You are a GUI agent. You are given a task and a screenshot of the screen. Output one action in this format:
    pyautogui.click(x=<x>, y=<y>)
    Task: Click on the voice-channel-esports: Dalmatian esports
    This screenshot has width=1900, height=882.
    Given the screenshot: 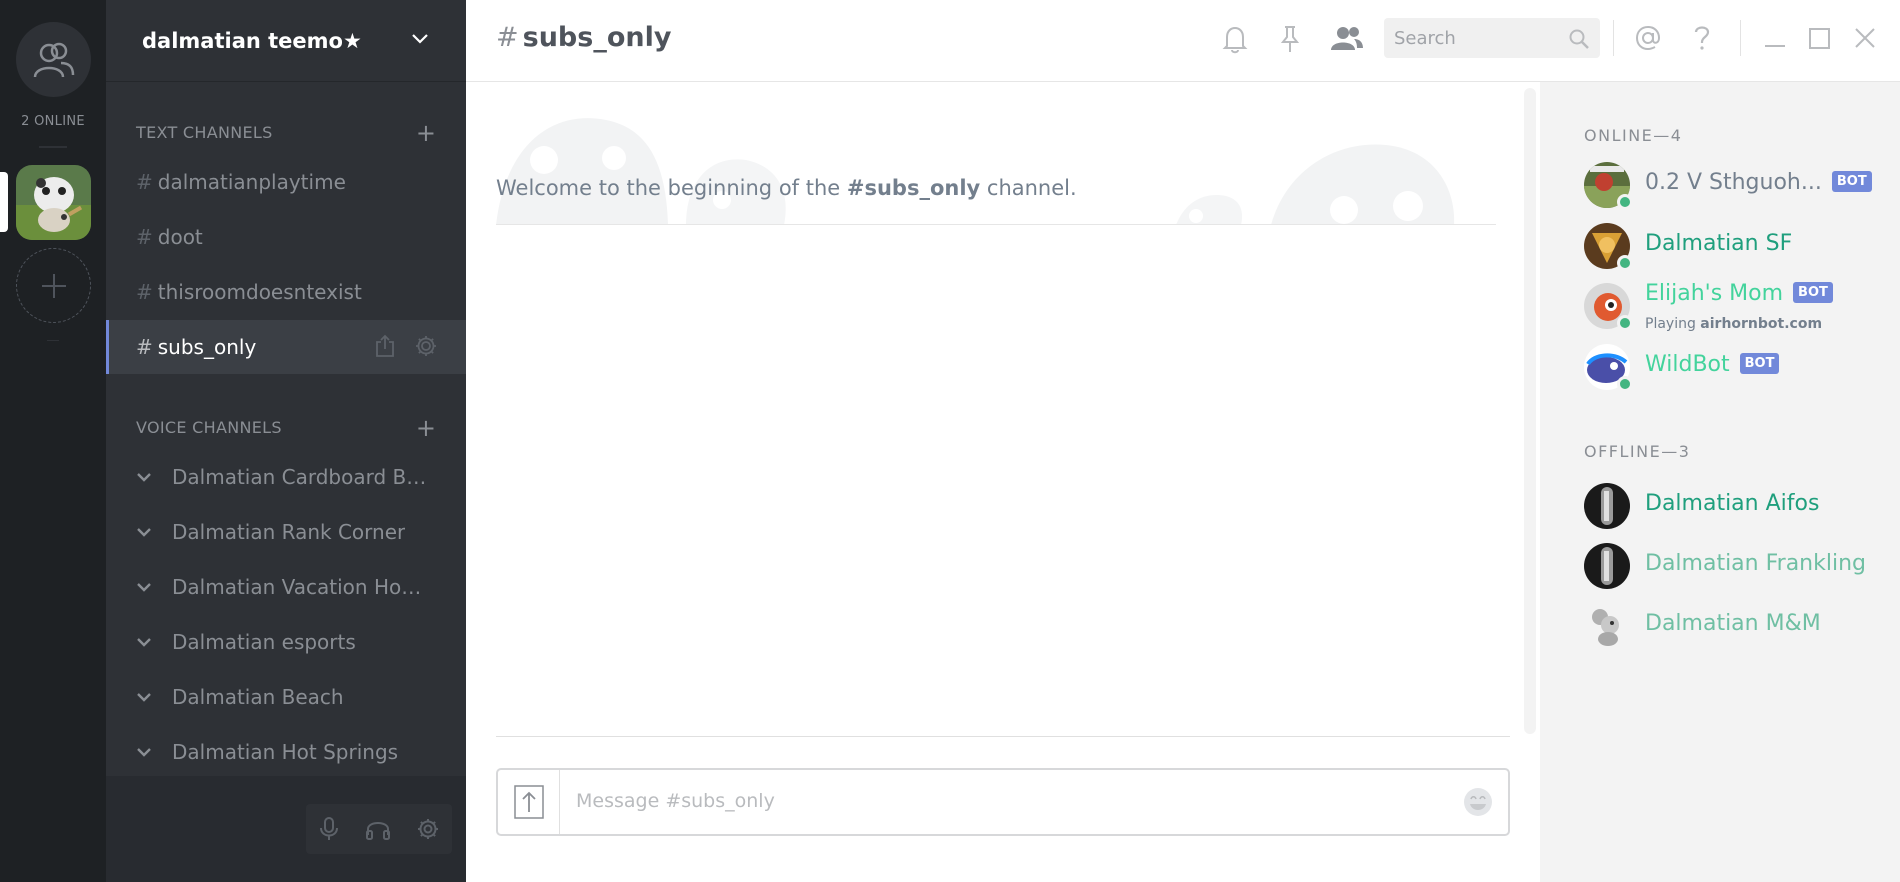 What is the action you would take?
    pyautogui.click(x=286, y=642)
    